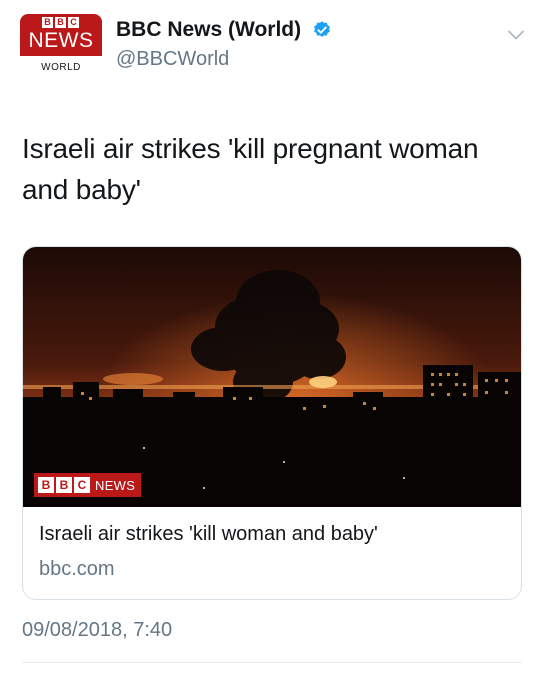 The image size is (544, 680). I want to click on card-bbc-news-badge: B B C NEWS, so click(88, 485).